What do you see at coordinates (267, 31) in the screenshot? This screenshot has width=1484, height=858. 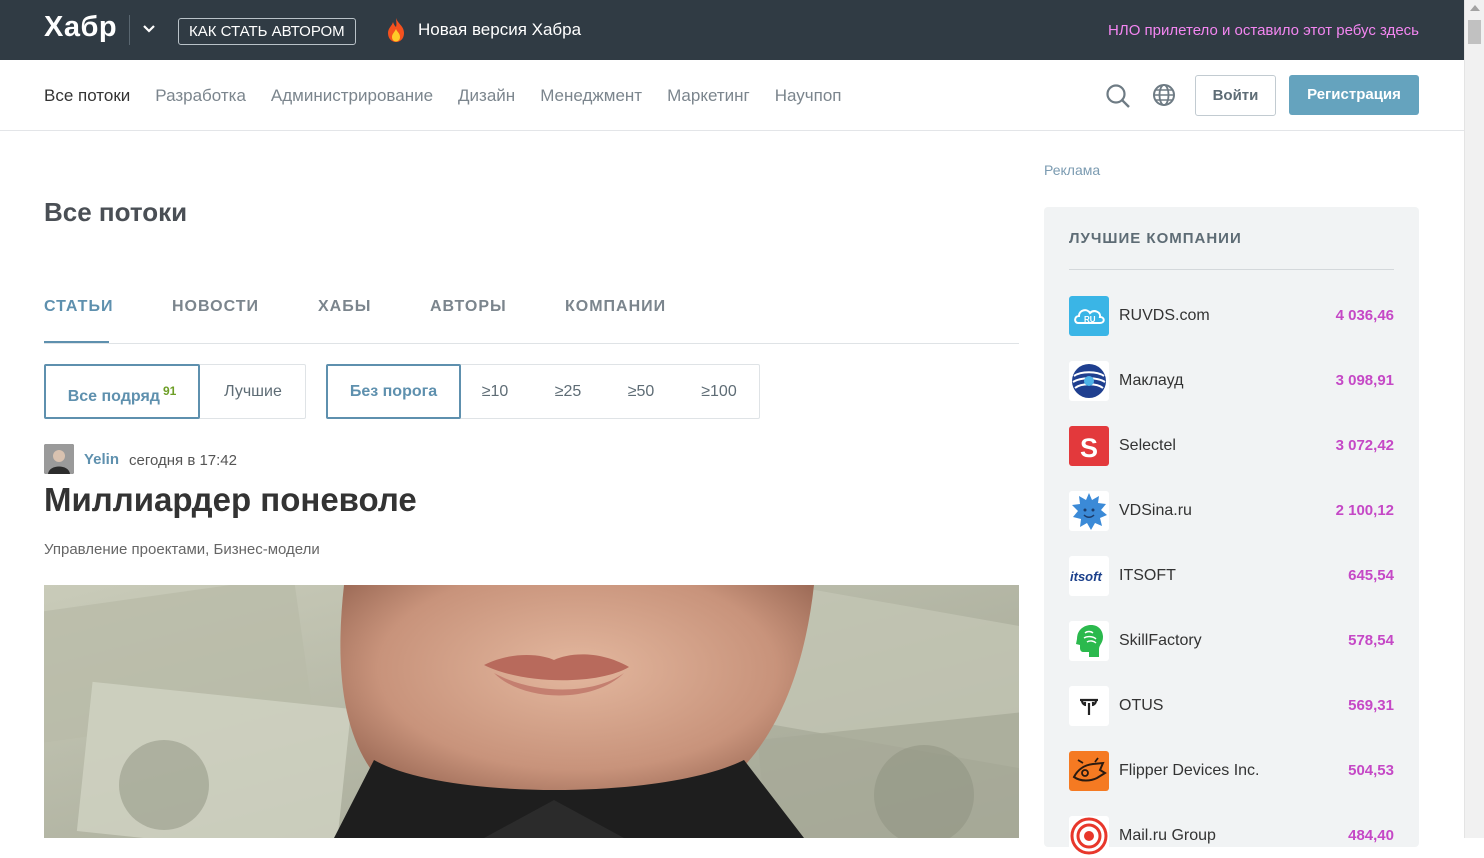 I see `become-author-button: КАК СТАТЬ АВТОРОМ` at bounding box center [267, 31].